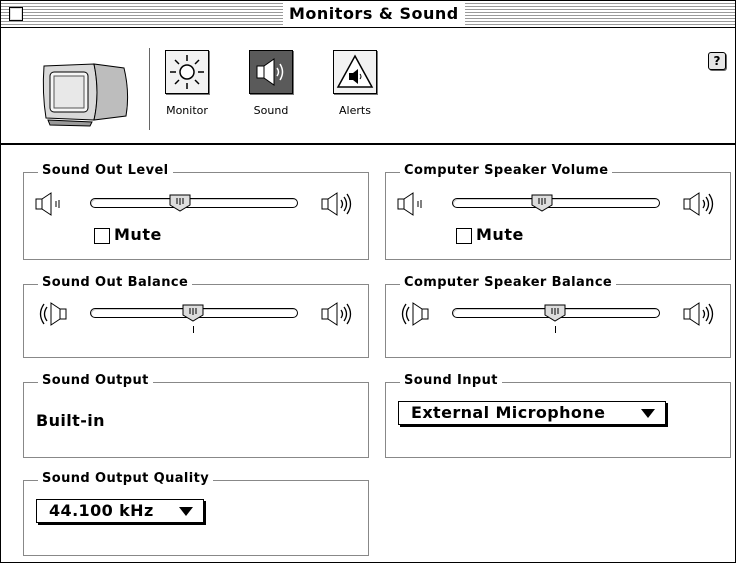  I want to click on sound-out-level-slider-track, so click(194, 203).